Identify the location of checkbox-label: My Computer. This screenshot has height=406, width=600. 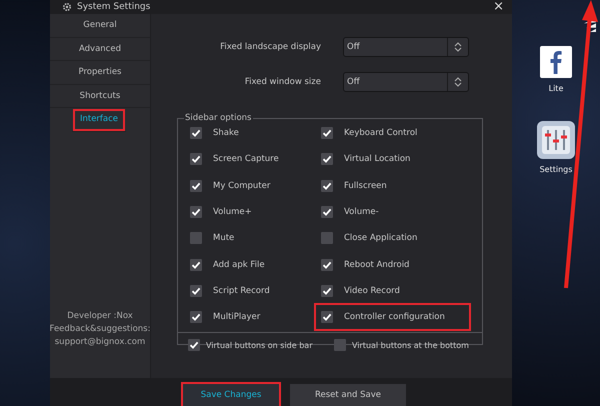
(241, 185).